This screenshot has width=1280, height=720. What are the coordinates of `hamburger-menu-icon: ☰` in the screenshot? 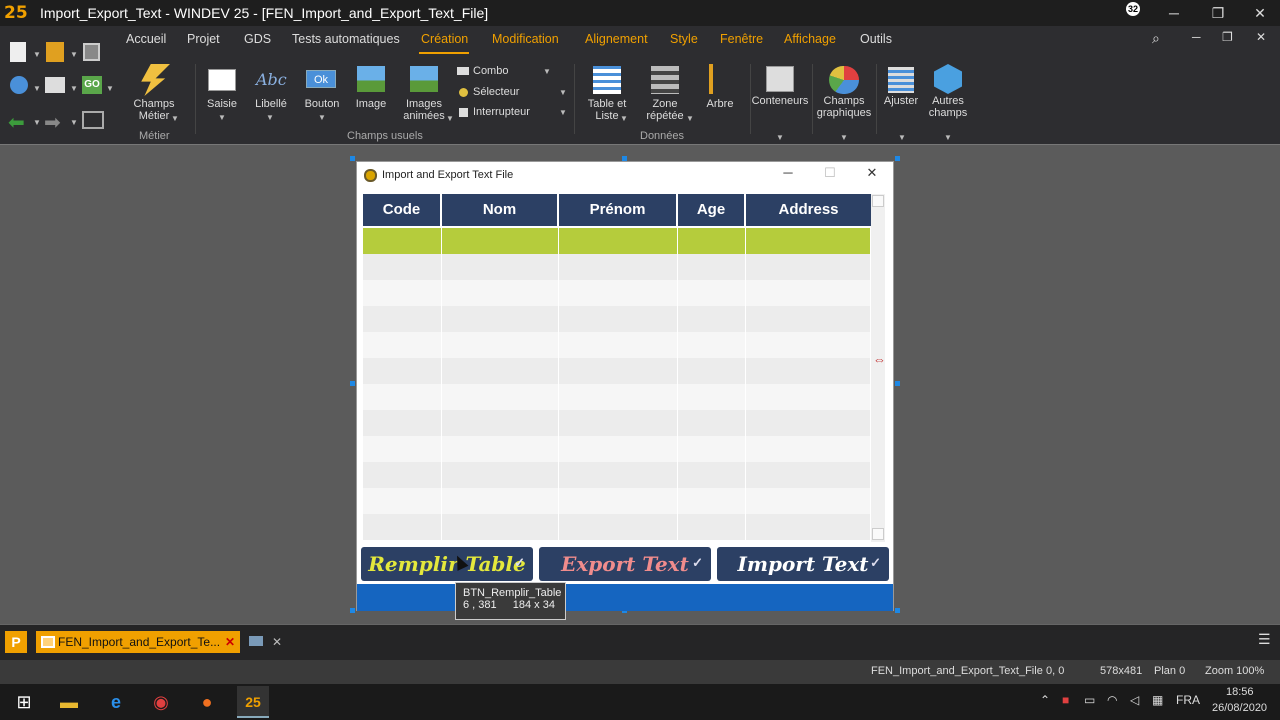 It's located at (1264, 639).